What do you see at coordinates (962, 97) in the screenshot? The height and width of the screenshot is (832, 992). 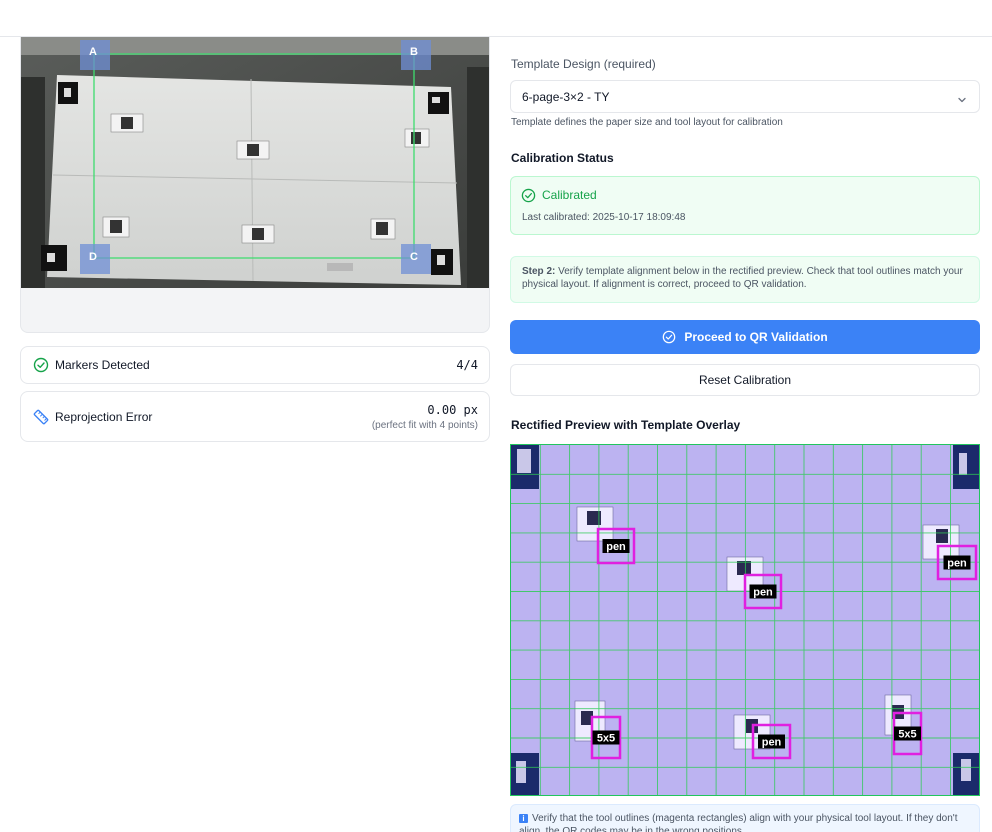 I see `chevron-down-icon` at bounding box center [962, 97].